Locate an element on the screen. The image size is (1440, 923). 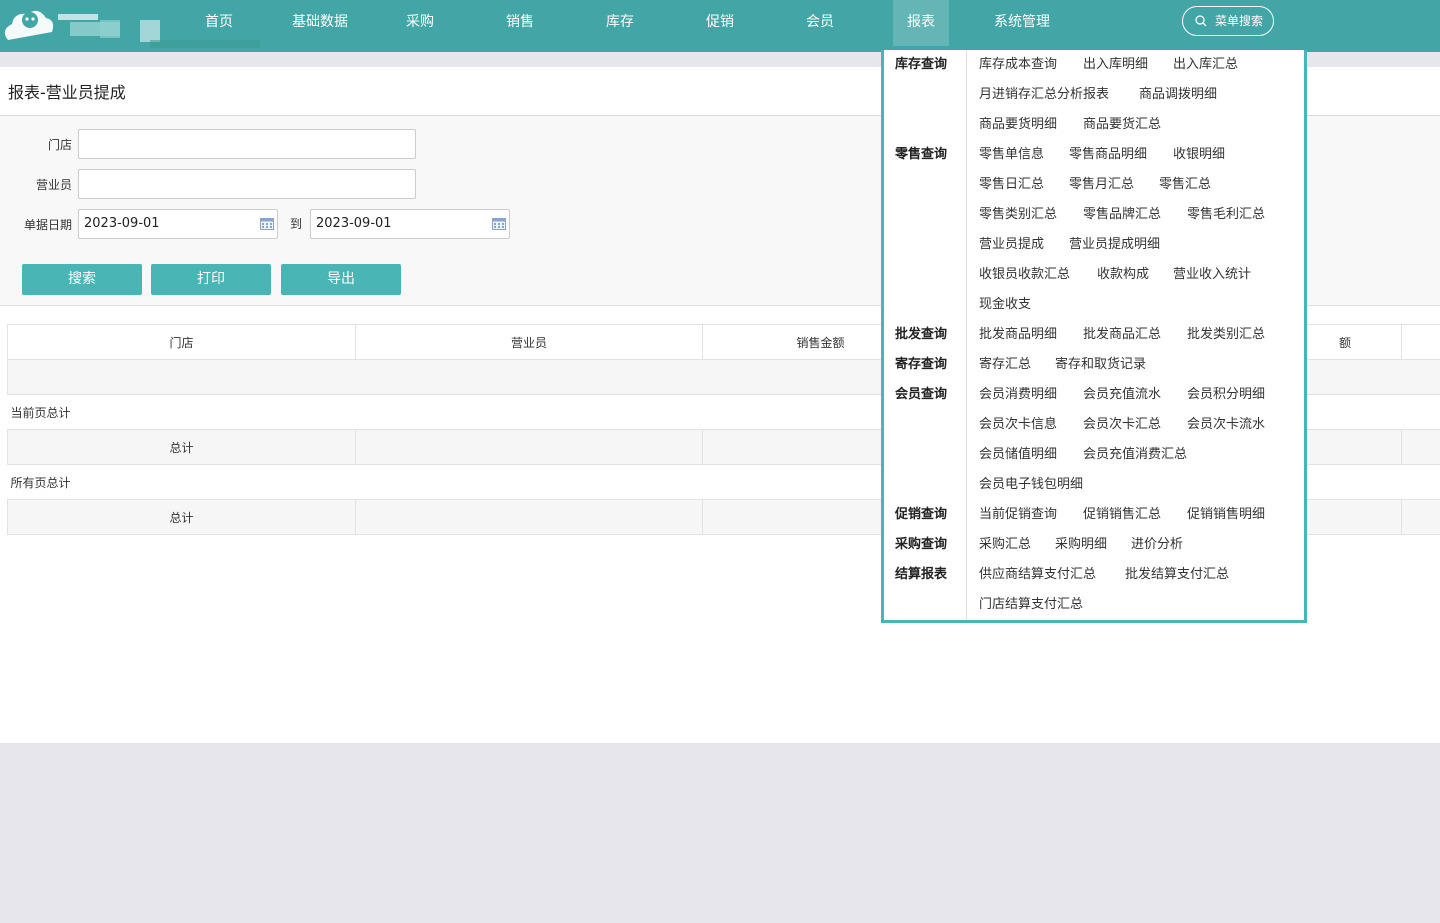
clerk-label: 营业员 is located at coordinates (53, 185).